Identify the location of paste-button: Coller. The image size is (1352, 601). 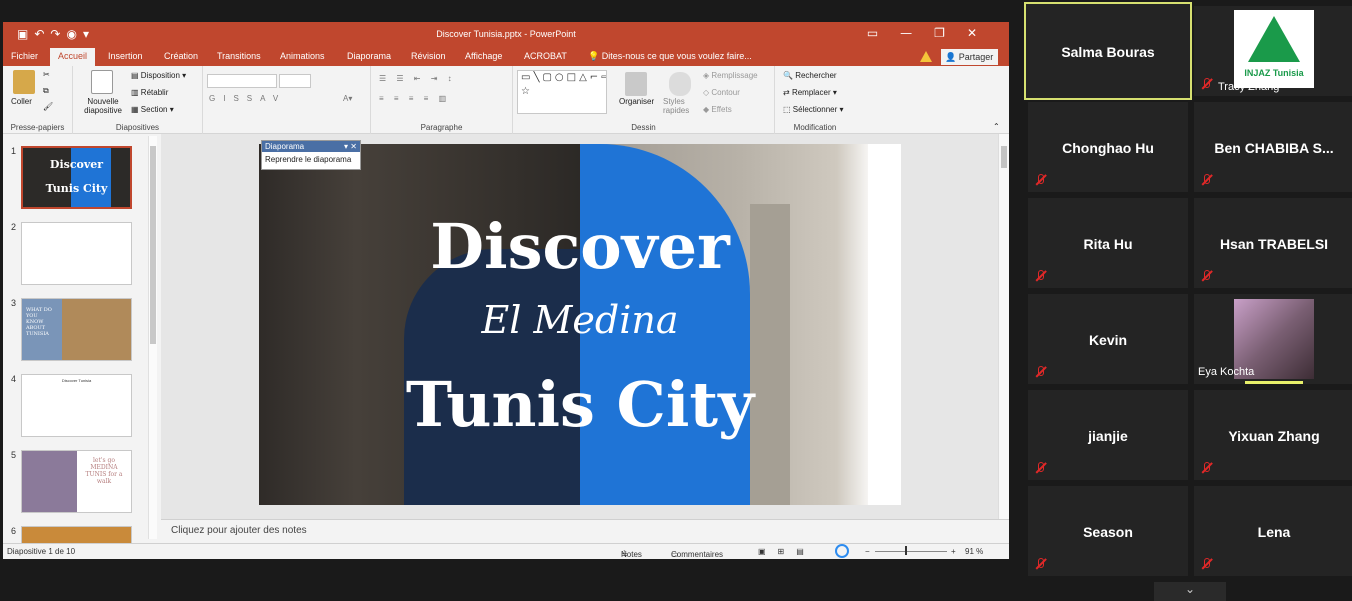
(21, 101).